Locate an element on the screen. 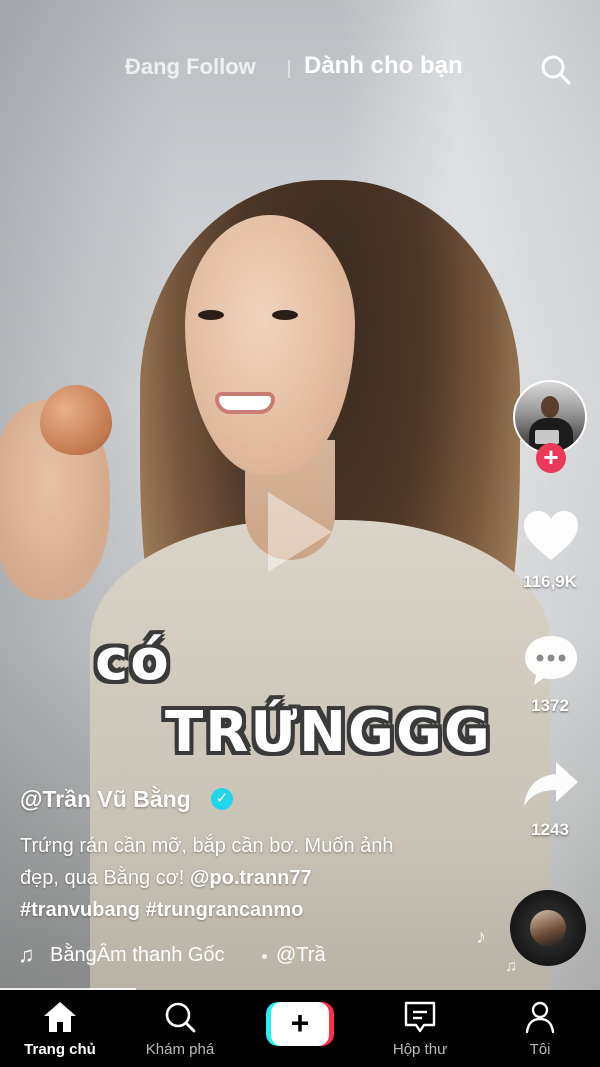  plus-icon: + is located at coordinates (300, 1023).